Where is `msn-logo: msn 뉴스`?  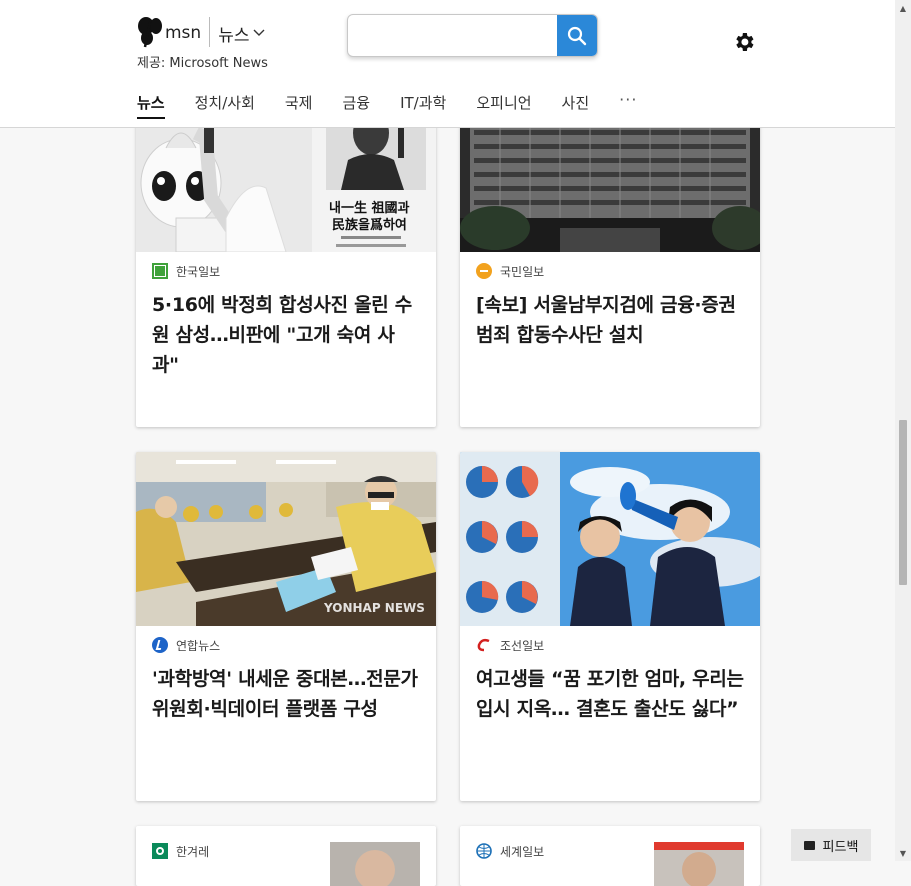
msn-logo: msn 뉴스 is located at coordinates (201, 32).